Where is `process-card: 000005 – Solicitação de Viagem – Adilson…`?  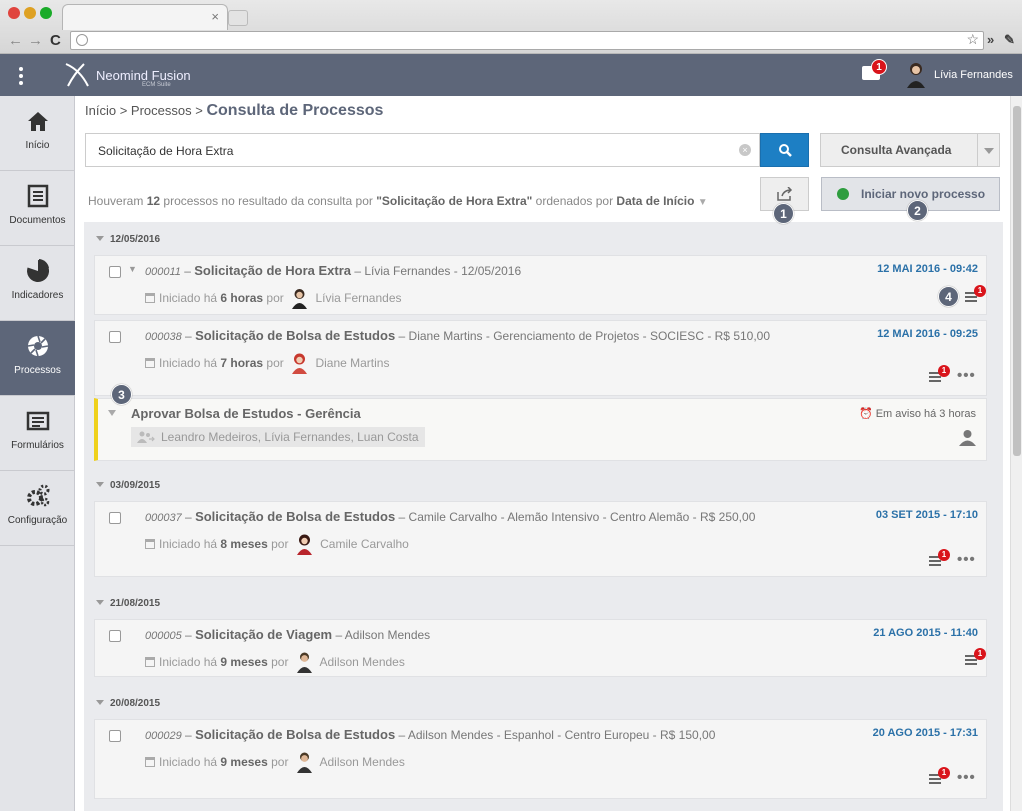 process-card: 000005 – Solicitação de Viagem – Adilson… is located at coordinates (540, 648).